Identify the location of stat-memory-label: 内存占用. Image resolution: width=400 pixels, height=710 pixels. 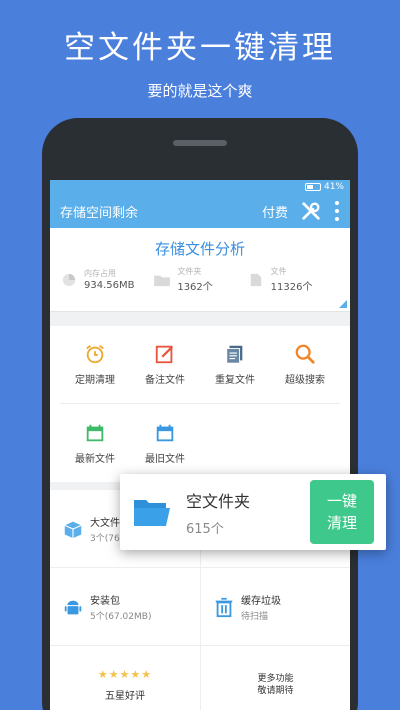
(100, 273).